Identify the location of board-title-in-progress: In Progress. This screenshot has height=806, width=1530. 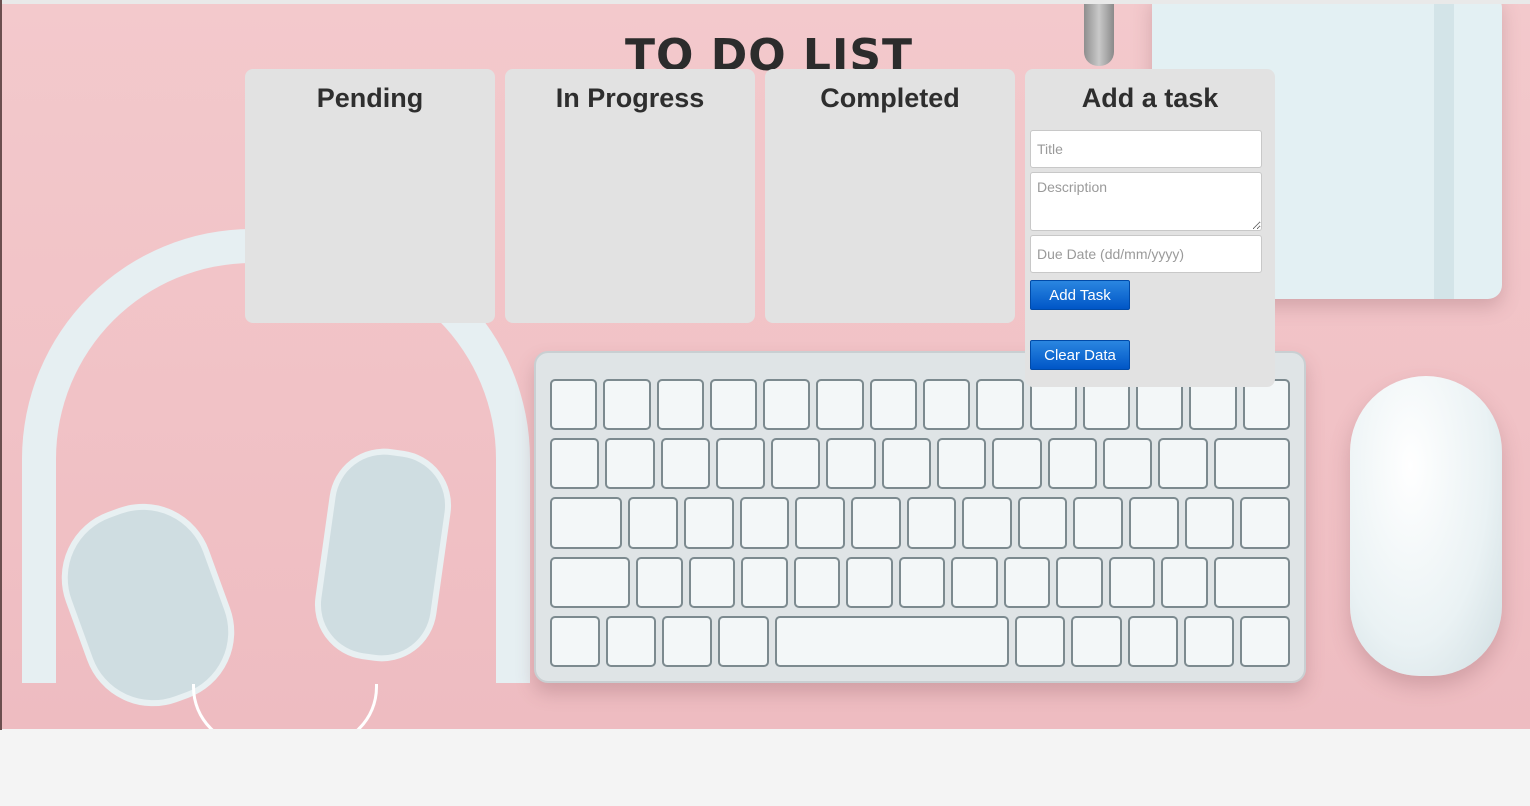
(630, 98).